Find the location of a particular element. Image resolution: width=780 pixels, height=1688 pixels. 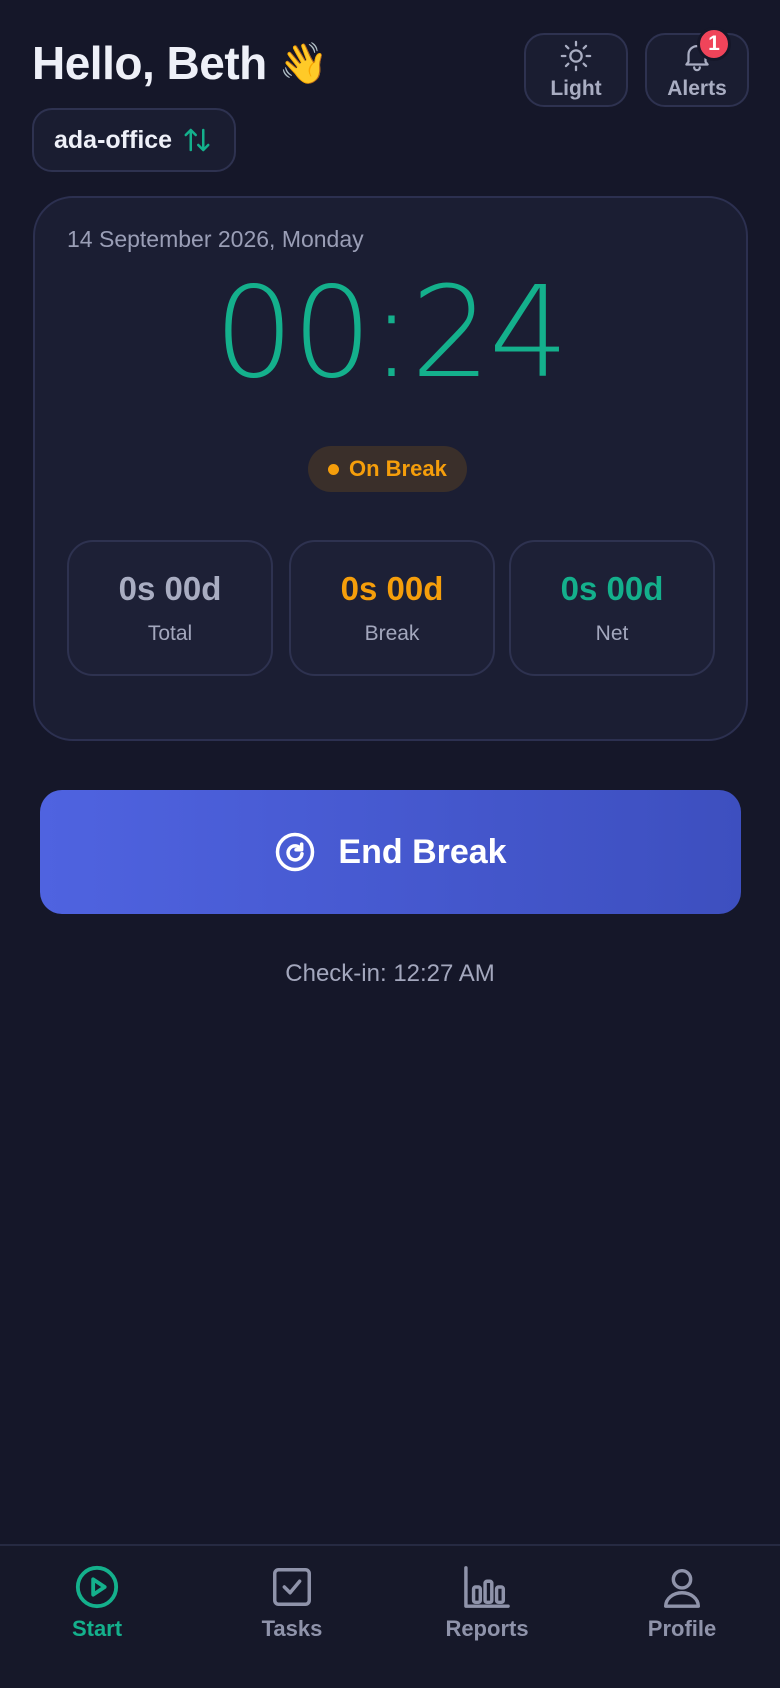

nav-item-reports: Reports is located at coordinates (487, 1603).